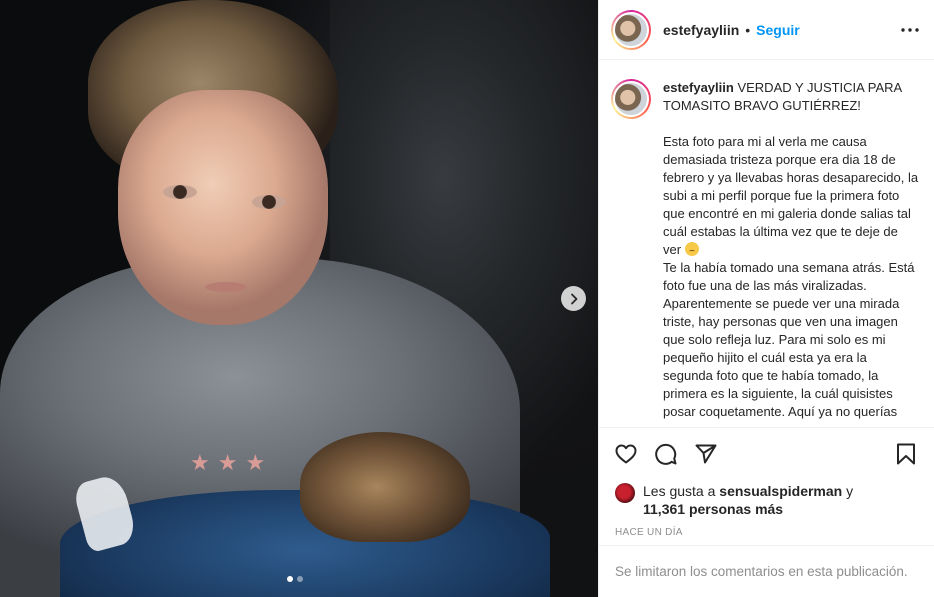 The height and width of the screenshot is (597, 934). Describe the element at coordinates (679, 491) in the screenshot. I see `likes-prefix: Les gusta a` at that location.